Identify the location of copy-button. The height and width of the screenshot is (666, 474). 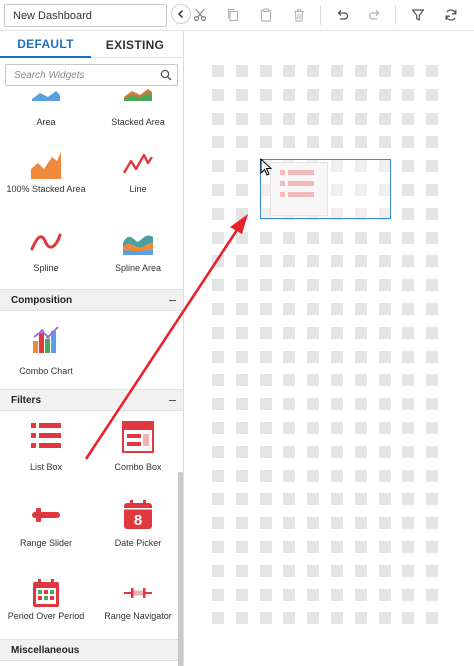
(233, 15).